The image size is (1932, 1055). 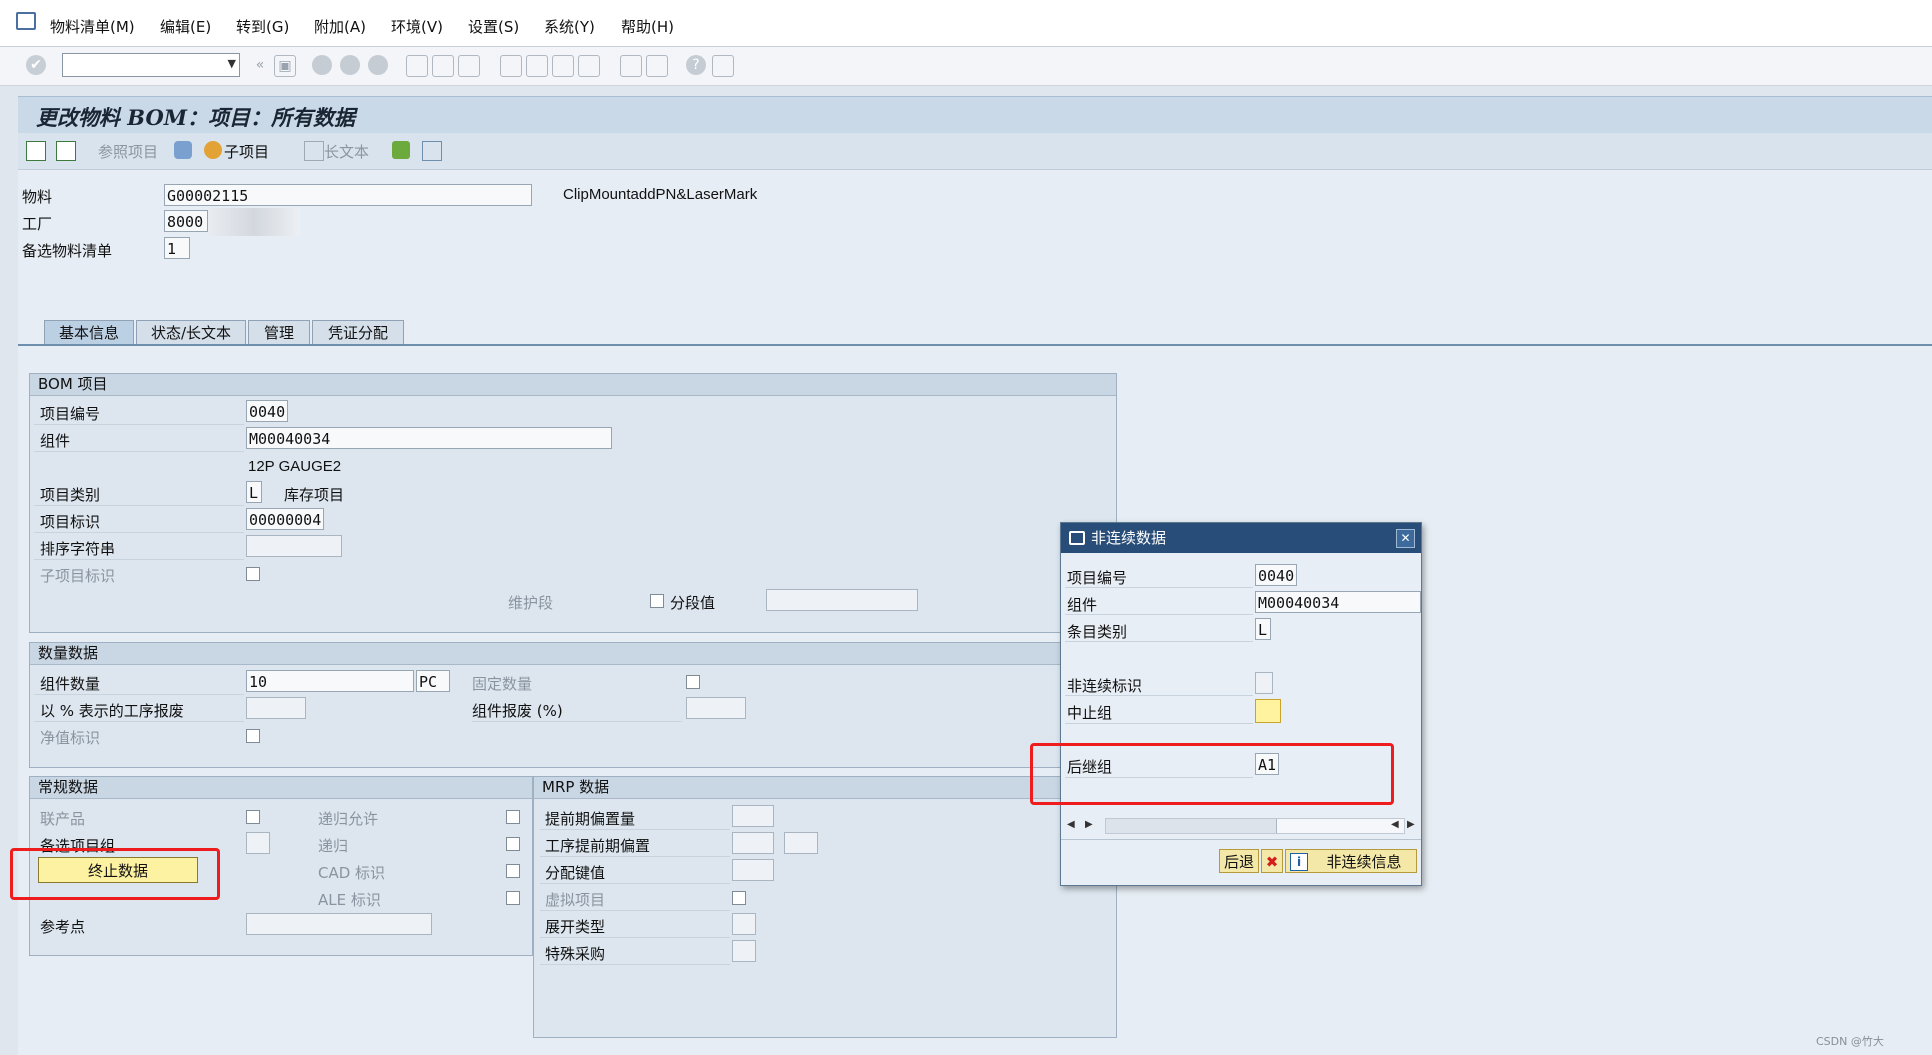 I want to click on dialog-menu-icon, so click(x=1077, y=538).